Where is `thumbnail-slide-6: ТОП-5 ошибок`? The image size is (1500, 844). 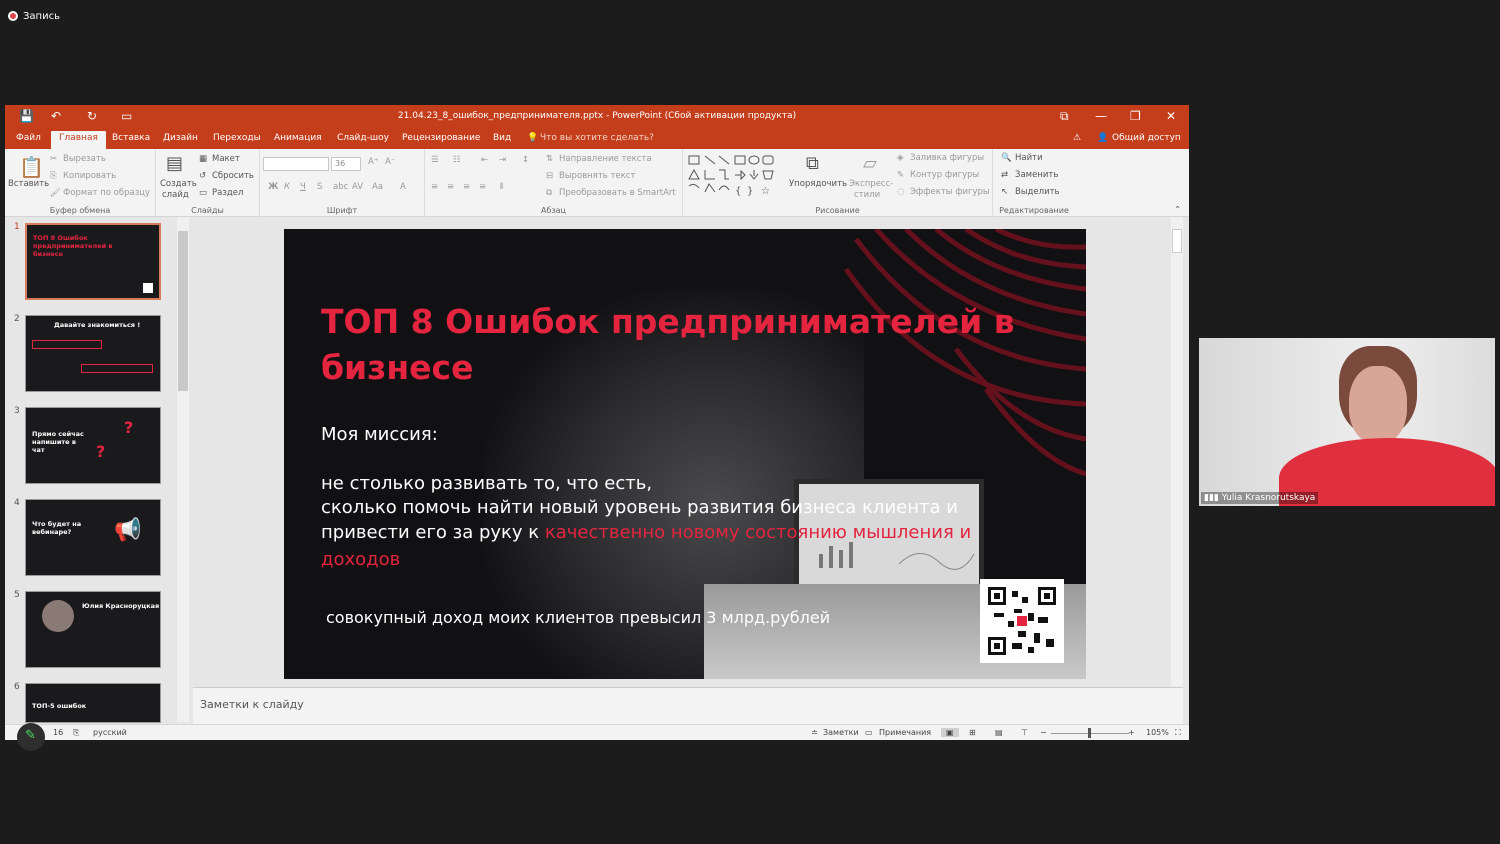
thumbnail-slide-6: ТОП-5 ошибок is located at coordinates (93, 703).